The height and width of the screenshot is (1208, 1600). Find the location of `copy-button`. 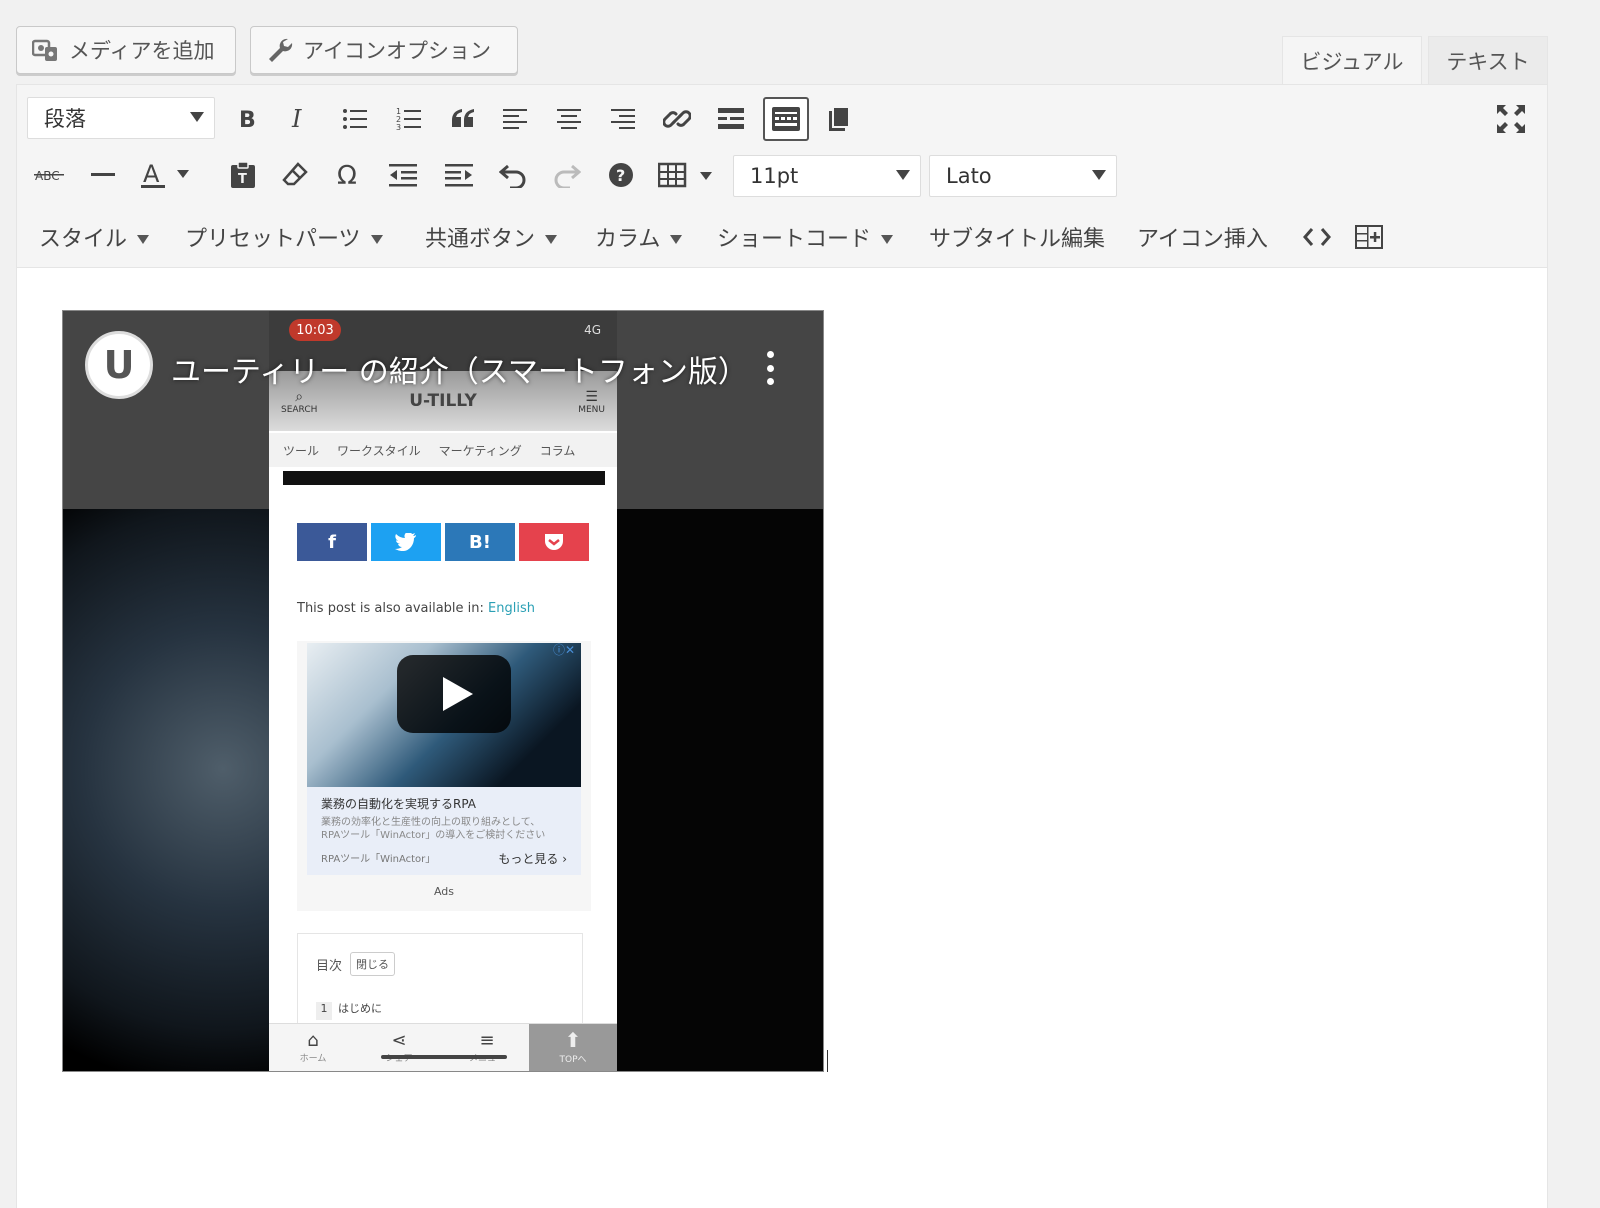

copy-button is located at coordinates (839, 119).